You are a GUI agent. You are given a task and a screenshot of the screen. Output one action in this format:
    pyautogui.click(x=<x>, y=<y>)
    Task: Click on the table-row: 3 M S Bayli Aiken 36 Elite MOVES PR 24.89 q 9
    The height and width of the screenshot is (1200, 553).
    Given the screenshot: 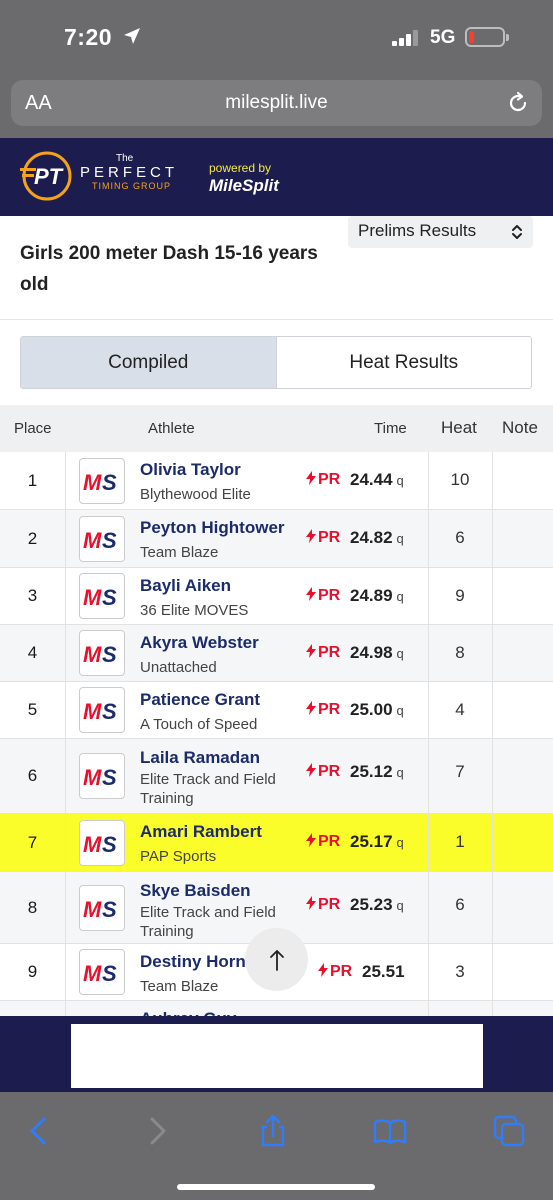 What is the action you would take?
    pyautogui.click(x=276, y=596)
    